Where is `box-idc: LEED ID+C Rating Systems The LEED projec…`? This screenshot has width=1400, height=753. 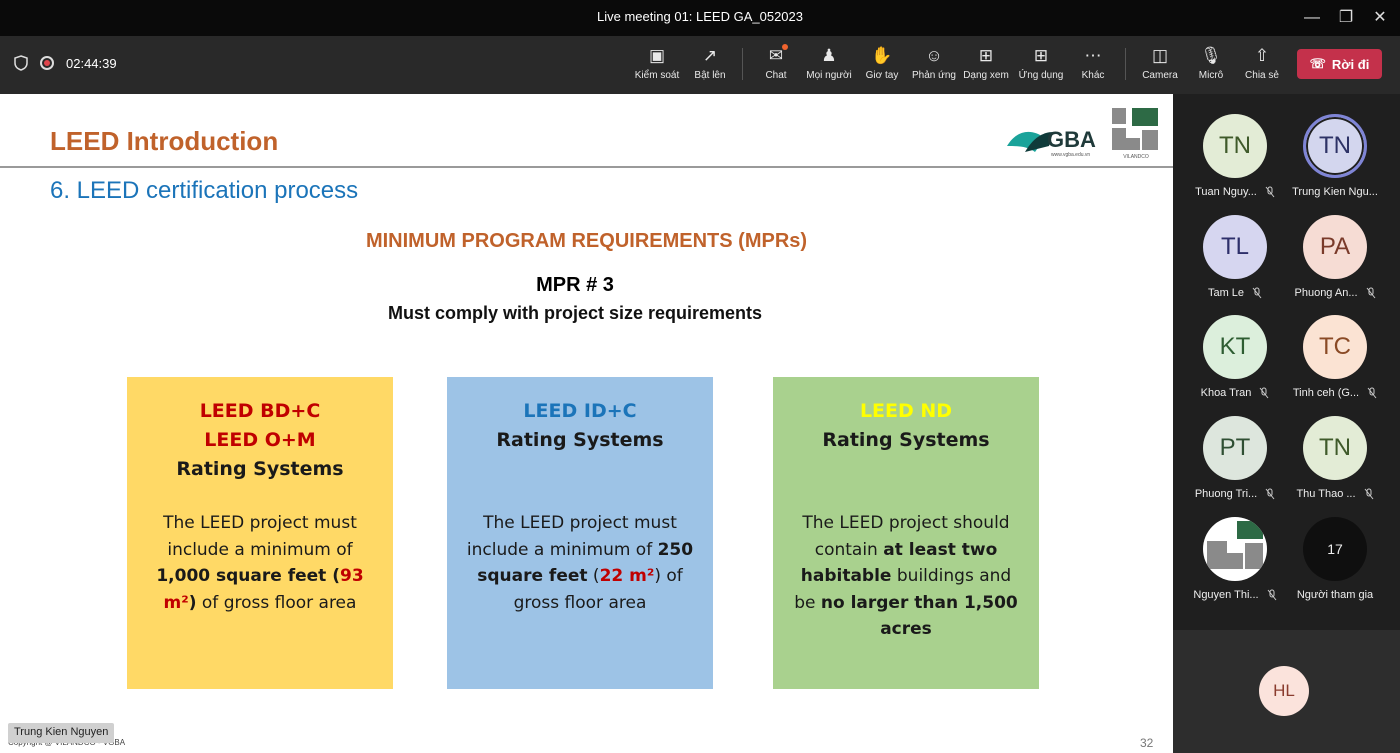
box-idc: LEED ID+C Rating Systems The LEED projec… is located at coordinates (580, 533).